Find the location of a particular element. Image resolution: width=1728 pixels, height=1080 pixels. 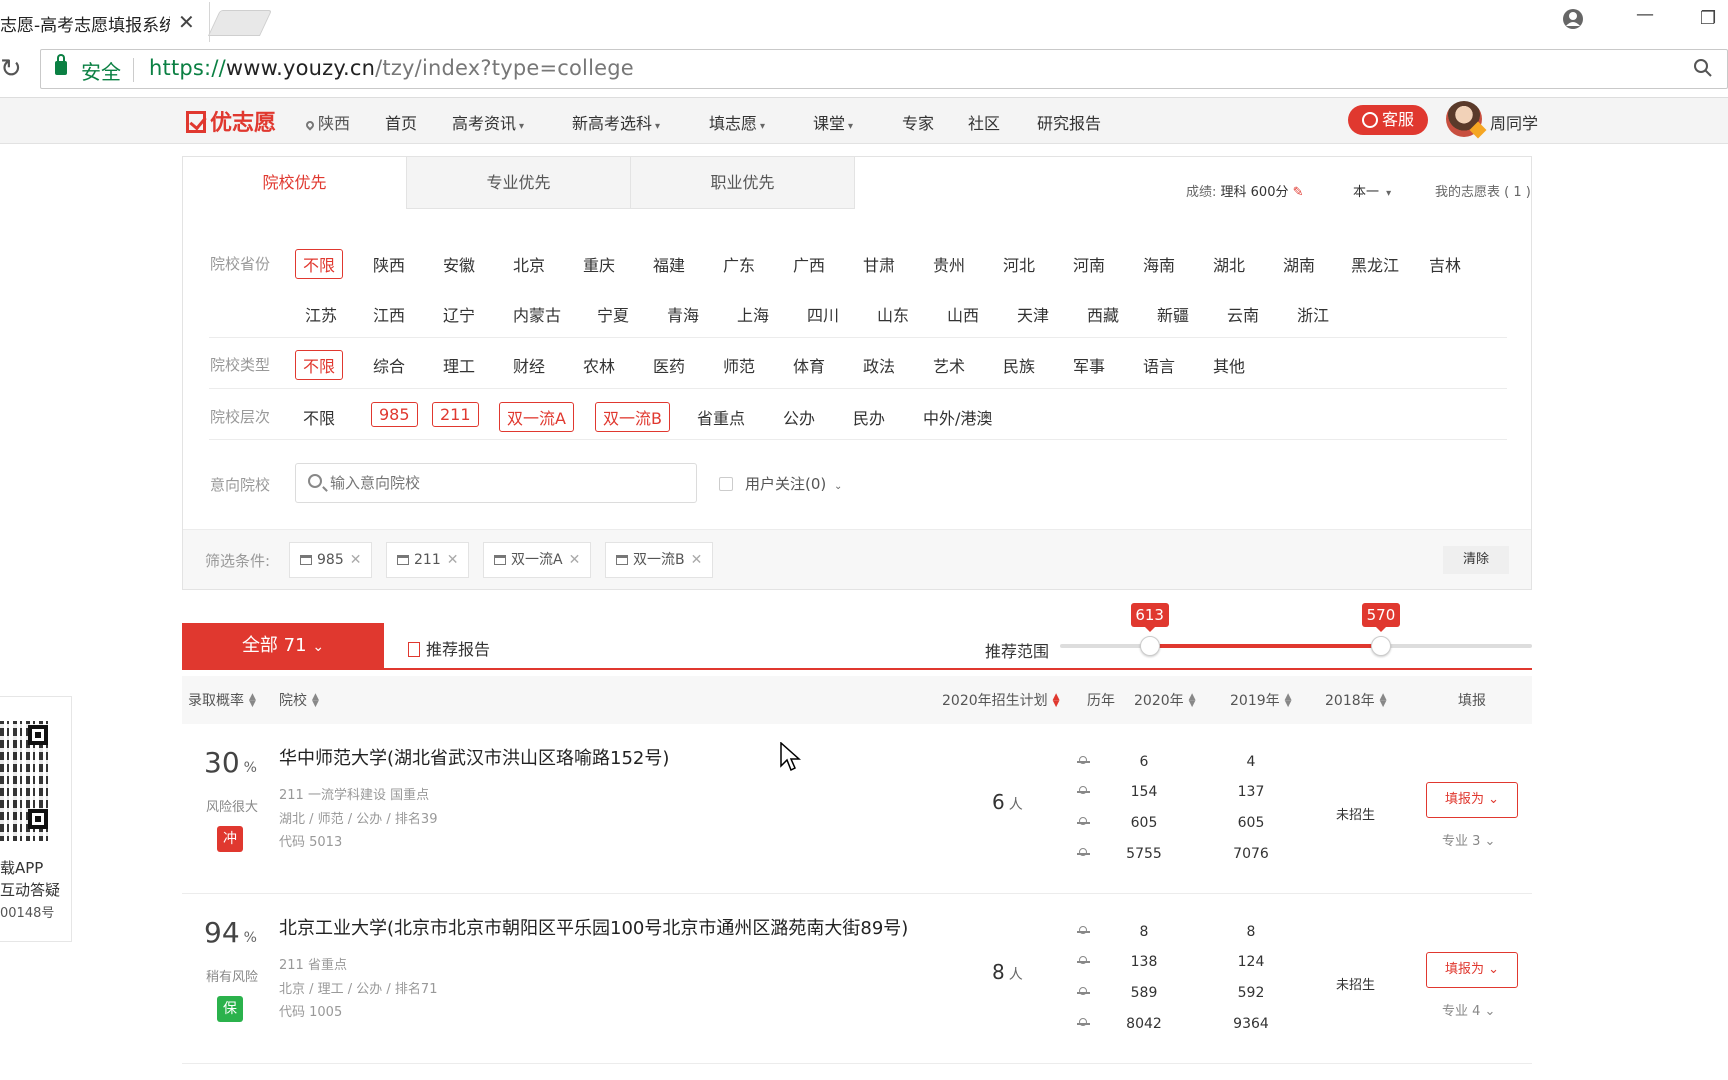

customer-service-button: 客服 is located at coordinates (1388, 120).